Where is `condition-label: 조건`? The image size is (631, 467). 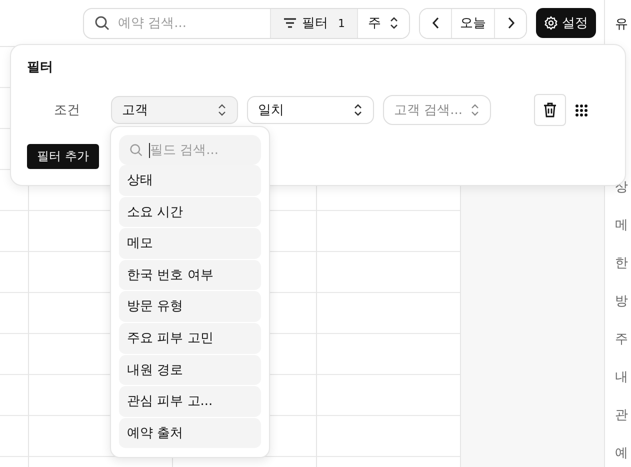
condition-label: 조건 is located at coordinates (67, 110).